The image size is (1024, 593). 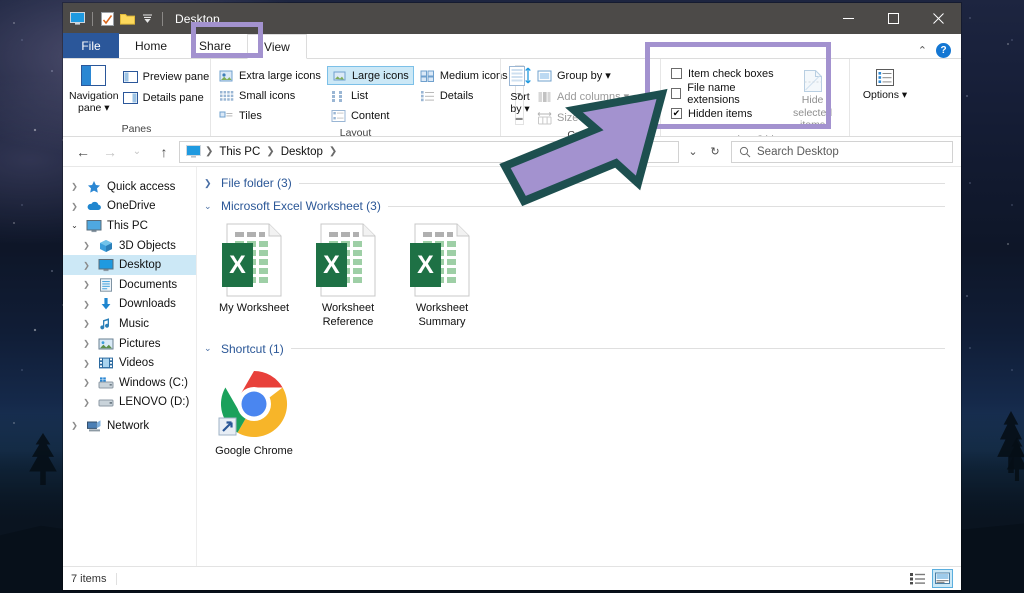 What do you see at coordinates (129, 226) in the screenshot?
I see `sidebar-item-this-pc: ⌄ This PC` at bounding box center [129, 226].